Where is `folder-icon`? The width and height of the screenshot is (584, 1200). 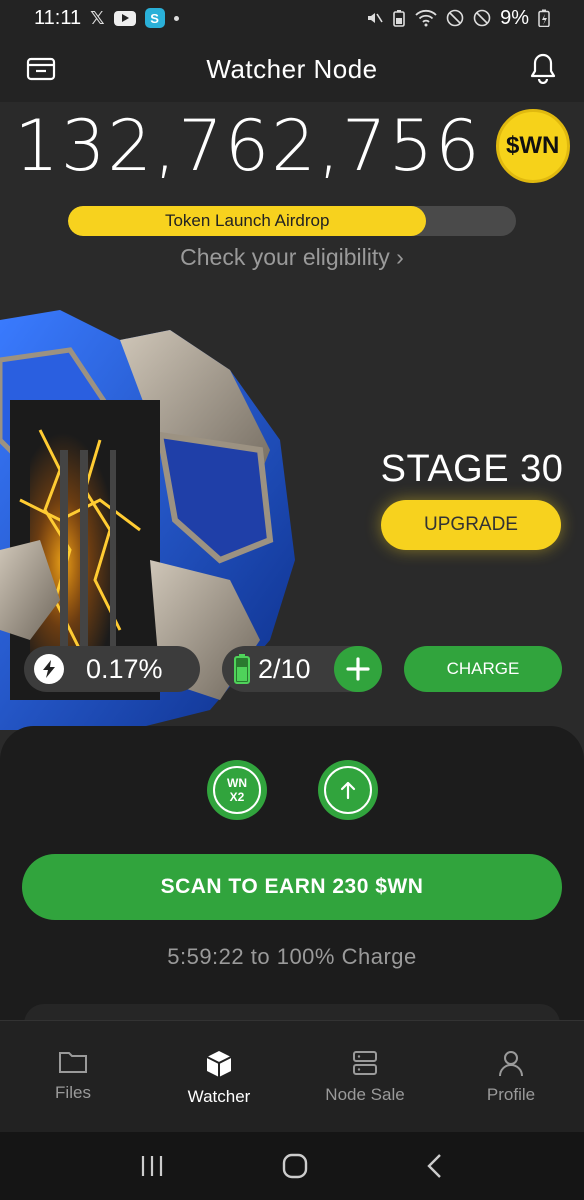 folder-icon is located at coordinates (73, 1062).